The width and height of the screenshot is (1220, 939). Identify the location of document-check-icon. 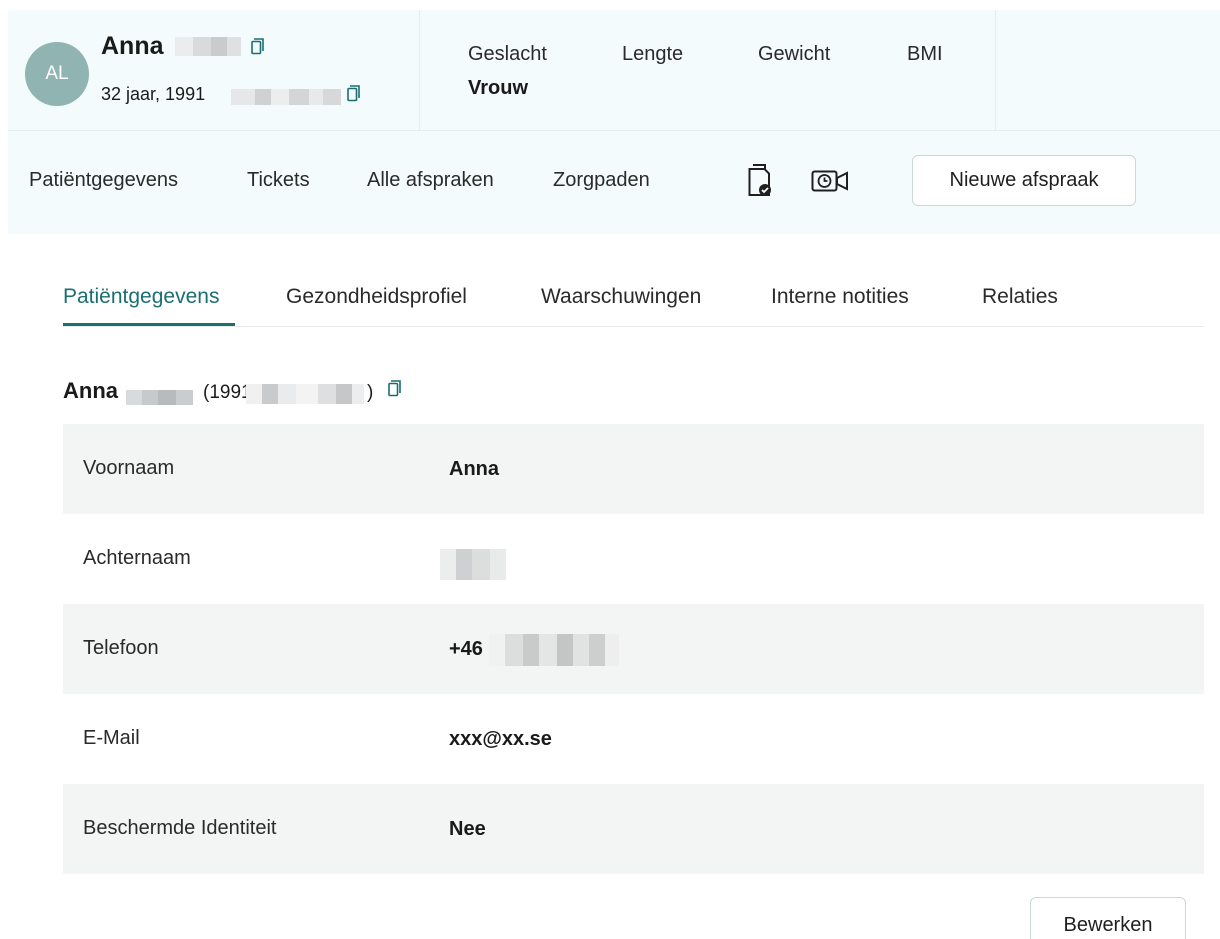
(760, 181).